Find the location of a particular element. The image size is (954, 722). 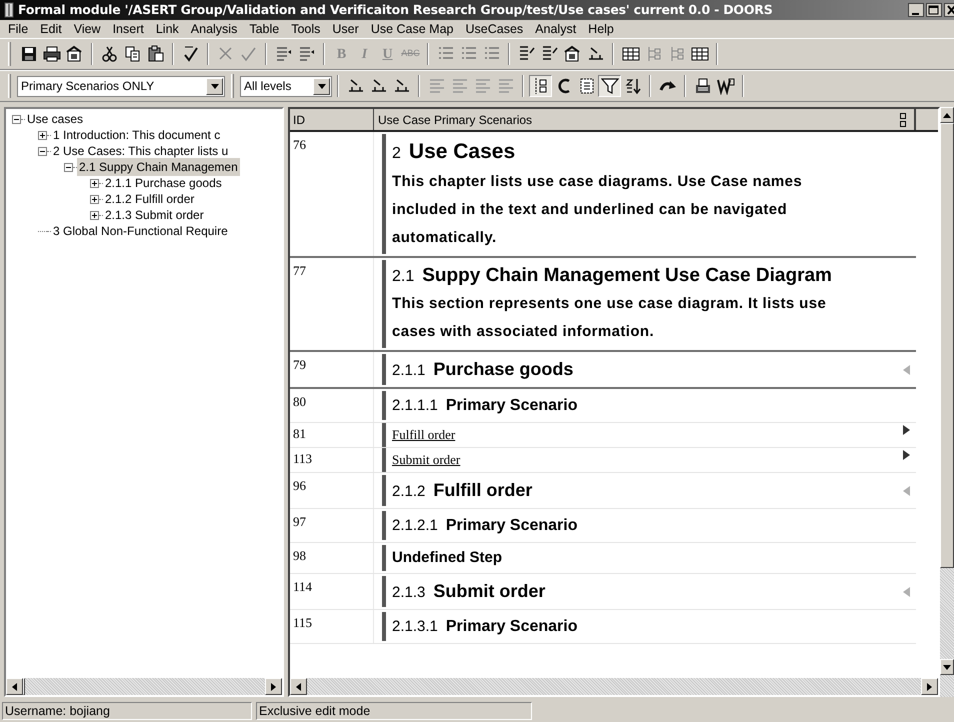

heading-number: 2 is located at coordinates (396, 154).